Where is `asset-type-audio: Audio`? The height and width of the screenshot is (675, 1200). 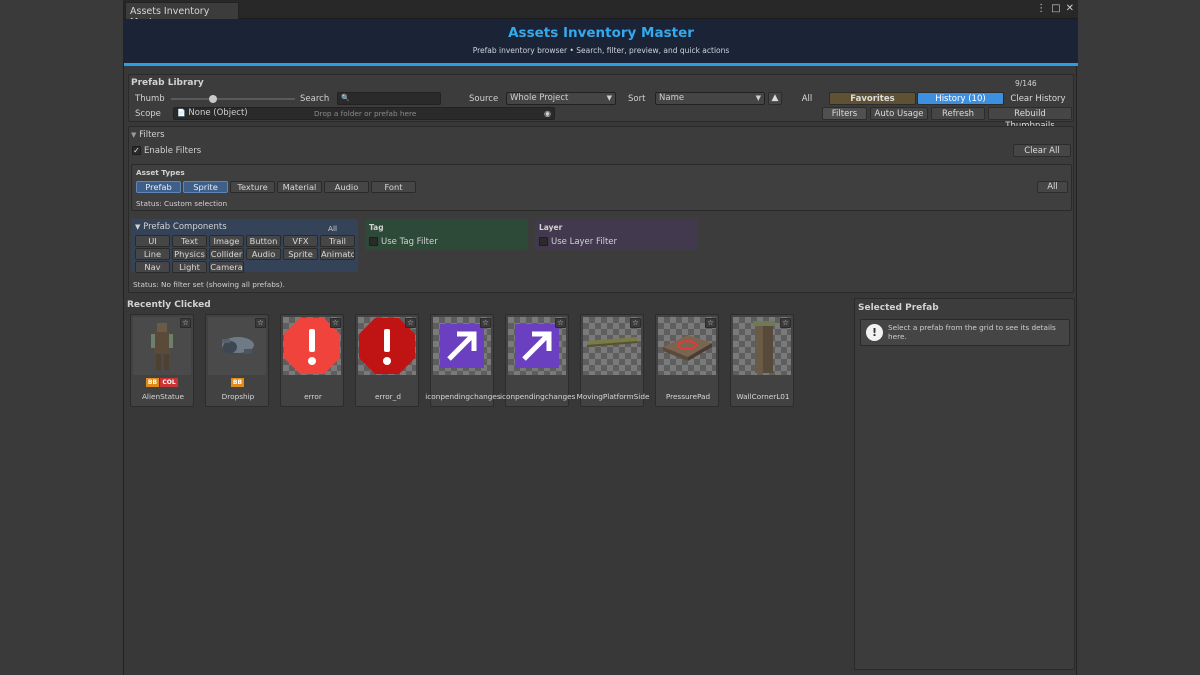 asset-type-audio: Audio is located at coordinates (346, 187).